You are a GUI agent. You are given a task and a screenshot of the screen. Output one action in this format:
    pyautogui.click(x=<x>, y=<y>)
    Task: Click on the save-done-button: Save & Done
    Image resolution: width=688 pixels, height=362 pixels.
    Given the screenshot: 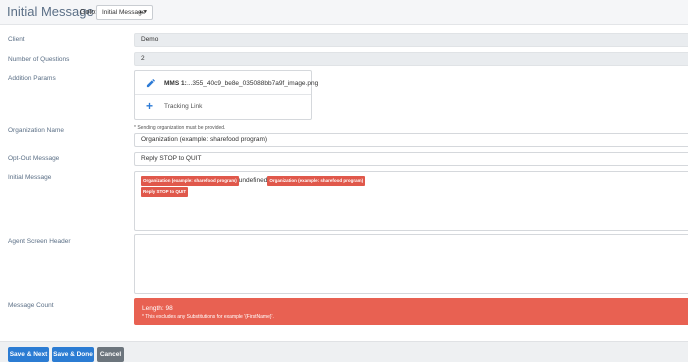 What is the action you would take?
    pyautogui.click(x=73, y=354)
    